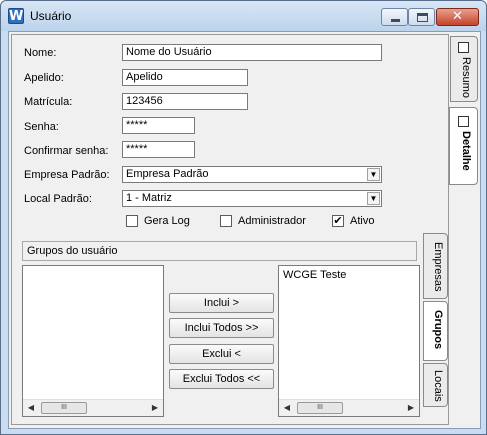 Image resolution: width=487 pixels, height=435 pixels. What do you see at coordinates (349, 341) in the screenshot?
I see `assigned-groups-list: WCGE Teste ◀ III ▶` at bounding box center [349, 341].